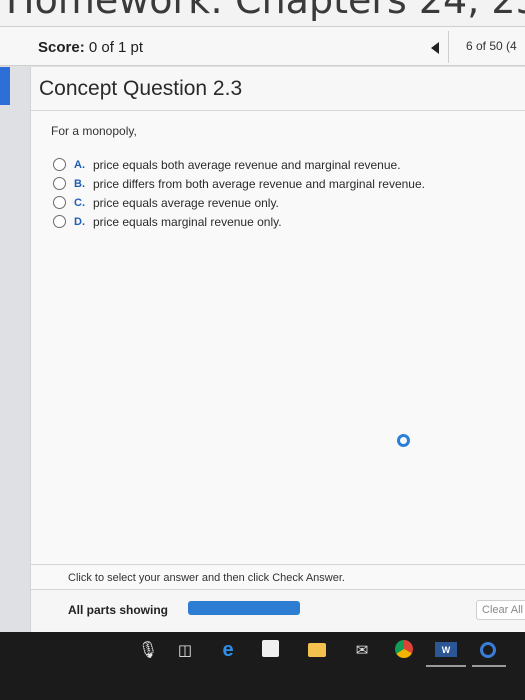 The image size is (525, 700). Describe the element at coordinates (448, 47) in the screenshot. I see `divider` at that location.